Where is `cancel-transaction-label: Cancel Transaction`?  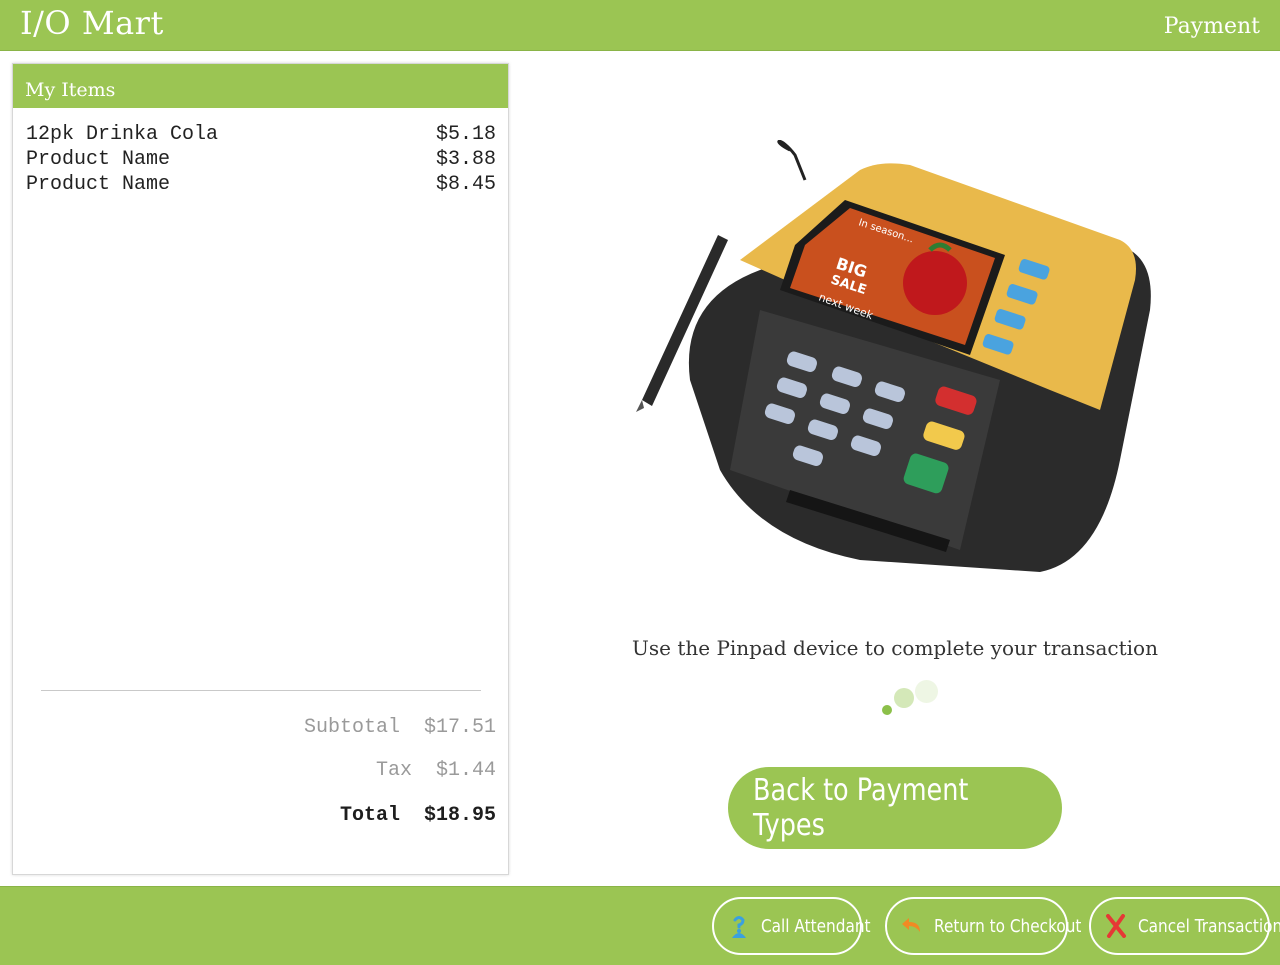
cancel-transaction-label: Cancel Transaction is located at coordinates (1209, 926).